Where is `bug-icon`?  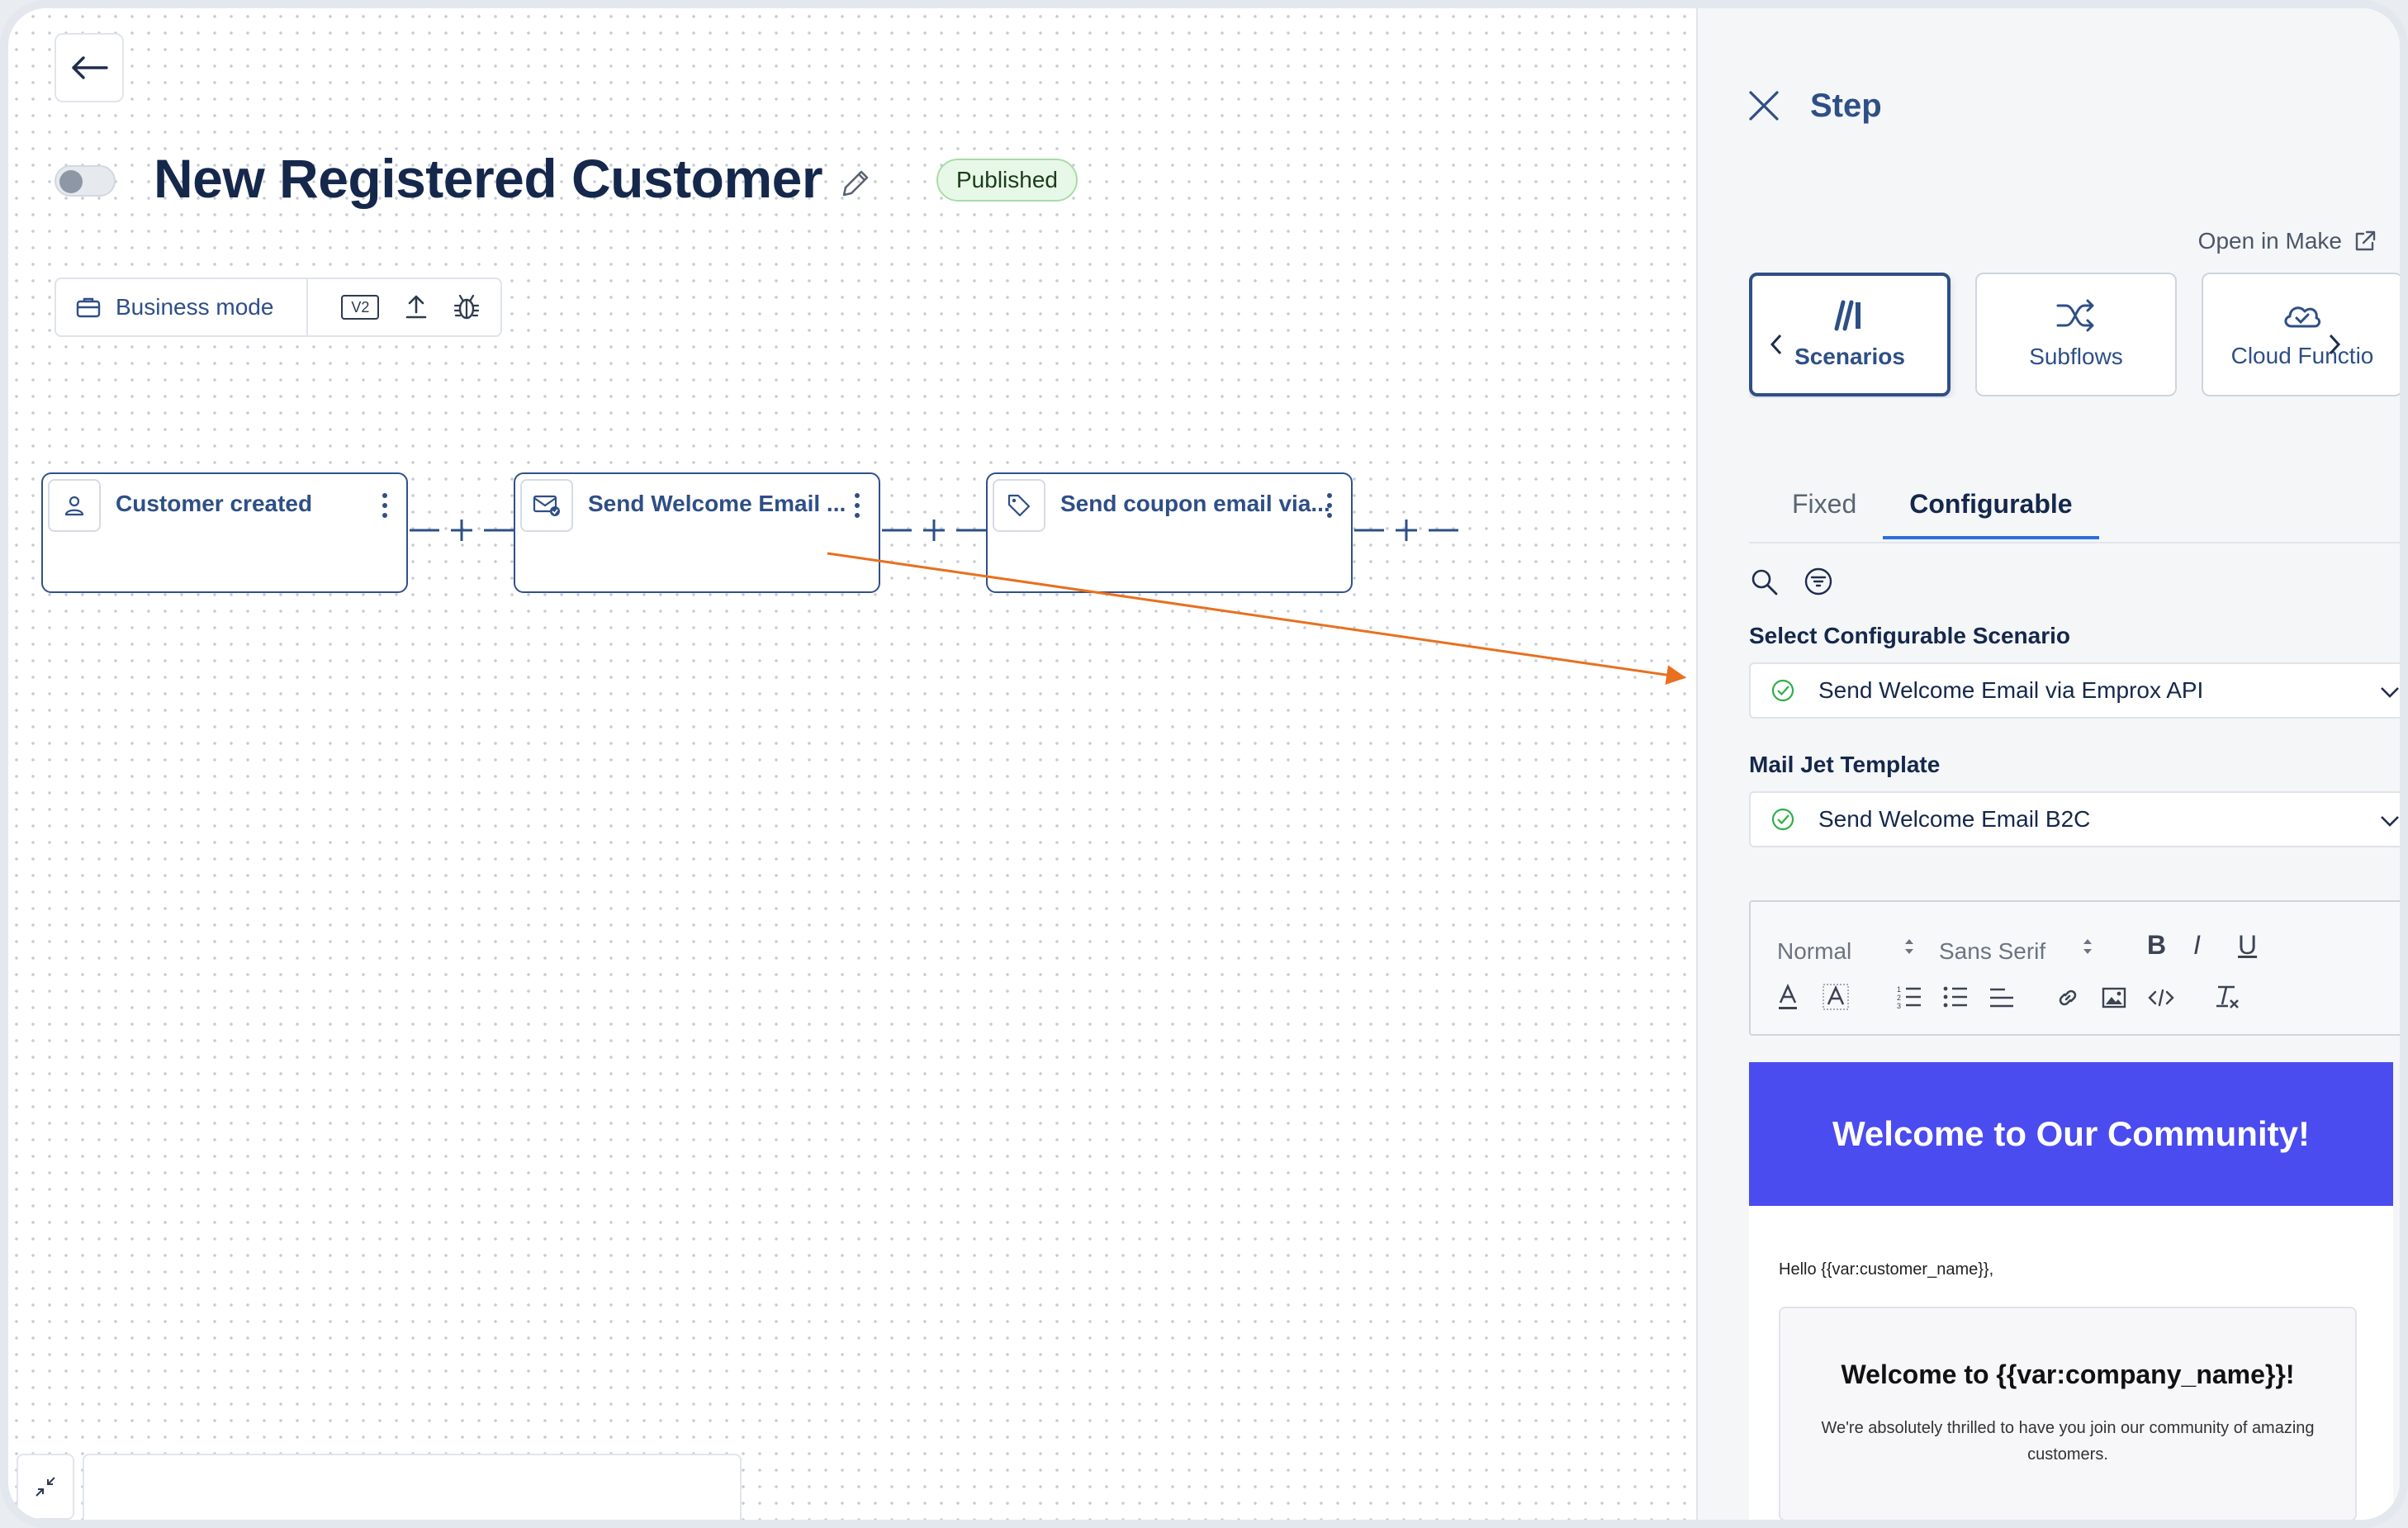 bug-icon is located at coordinates (466, 307).